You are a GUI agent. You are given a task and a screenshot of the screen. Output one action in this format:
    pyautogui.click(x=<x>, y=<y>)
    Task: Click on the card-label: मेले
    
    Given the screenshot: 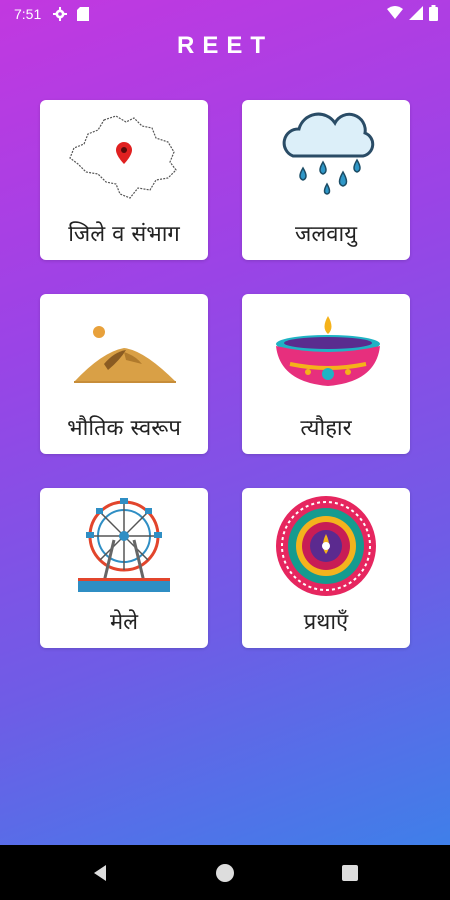 What is the action you would take?
    pyautogui.click(x=124, y=622)
    